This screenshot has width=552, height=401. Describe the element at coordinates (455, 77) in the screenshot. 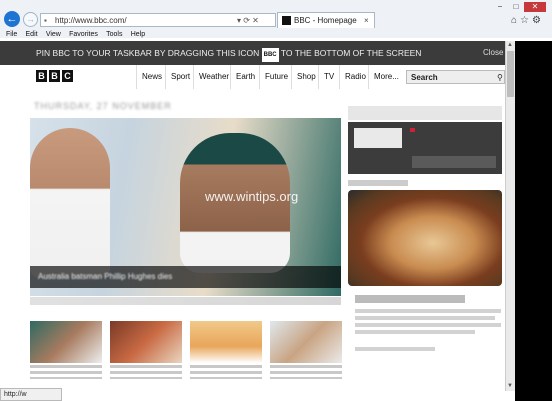

I see `search-box: Search ⚲` at that location.